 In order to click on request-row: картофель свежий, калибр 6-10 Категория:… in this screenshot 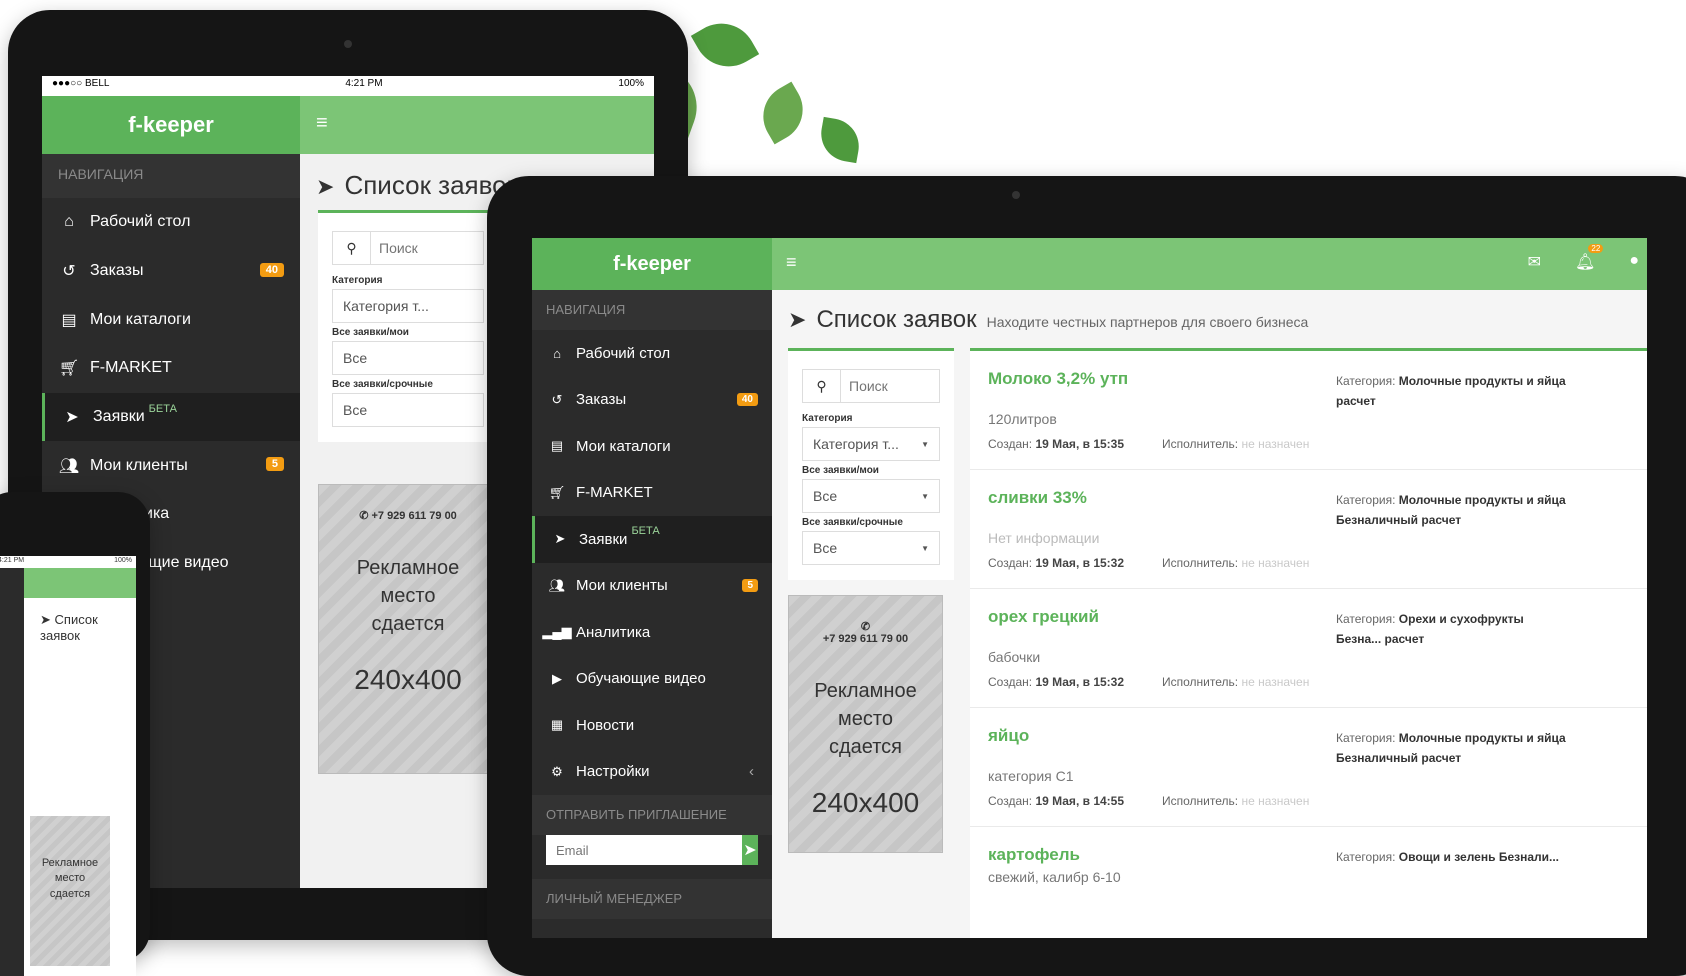, I will do `click(1308, 882)`.